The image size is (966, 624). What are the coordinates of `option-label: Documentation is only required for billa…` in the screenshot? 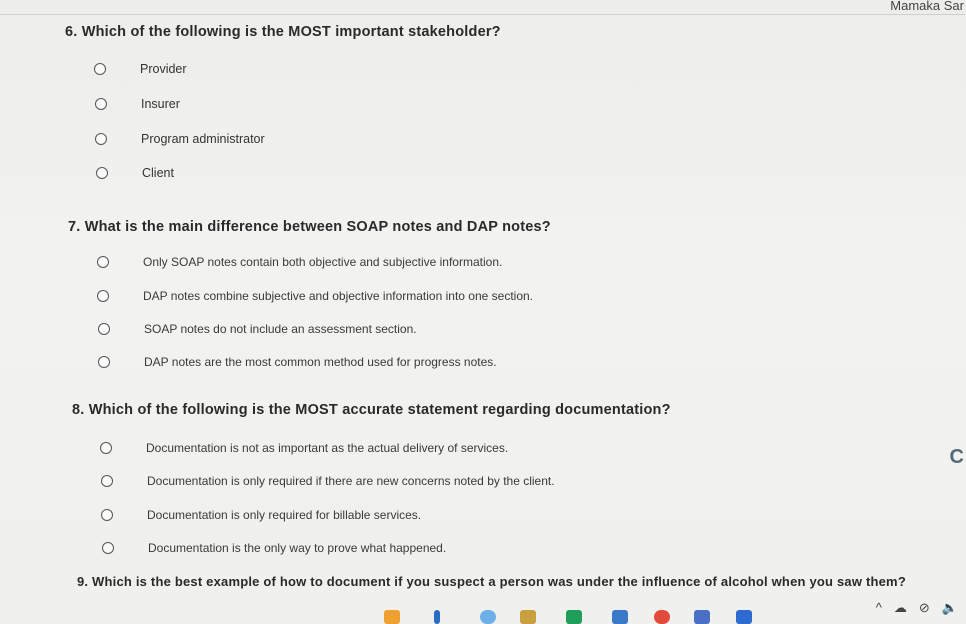 It's located at (284, 515).